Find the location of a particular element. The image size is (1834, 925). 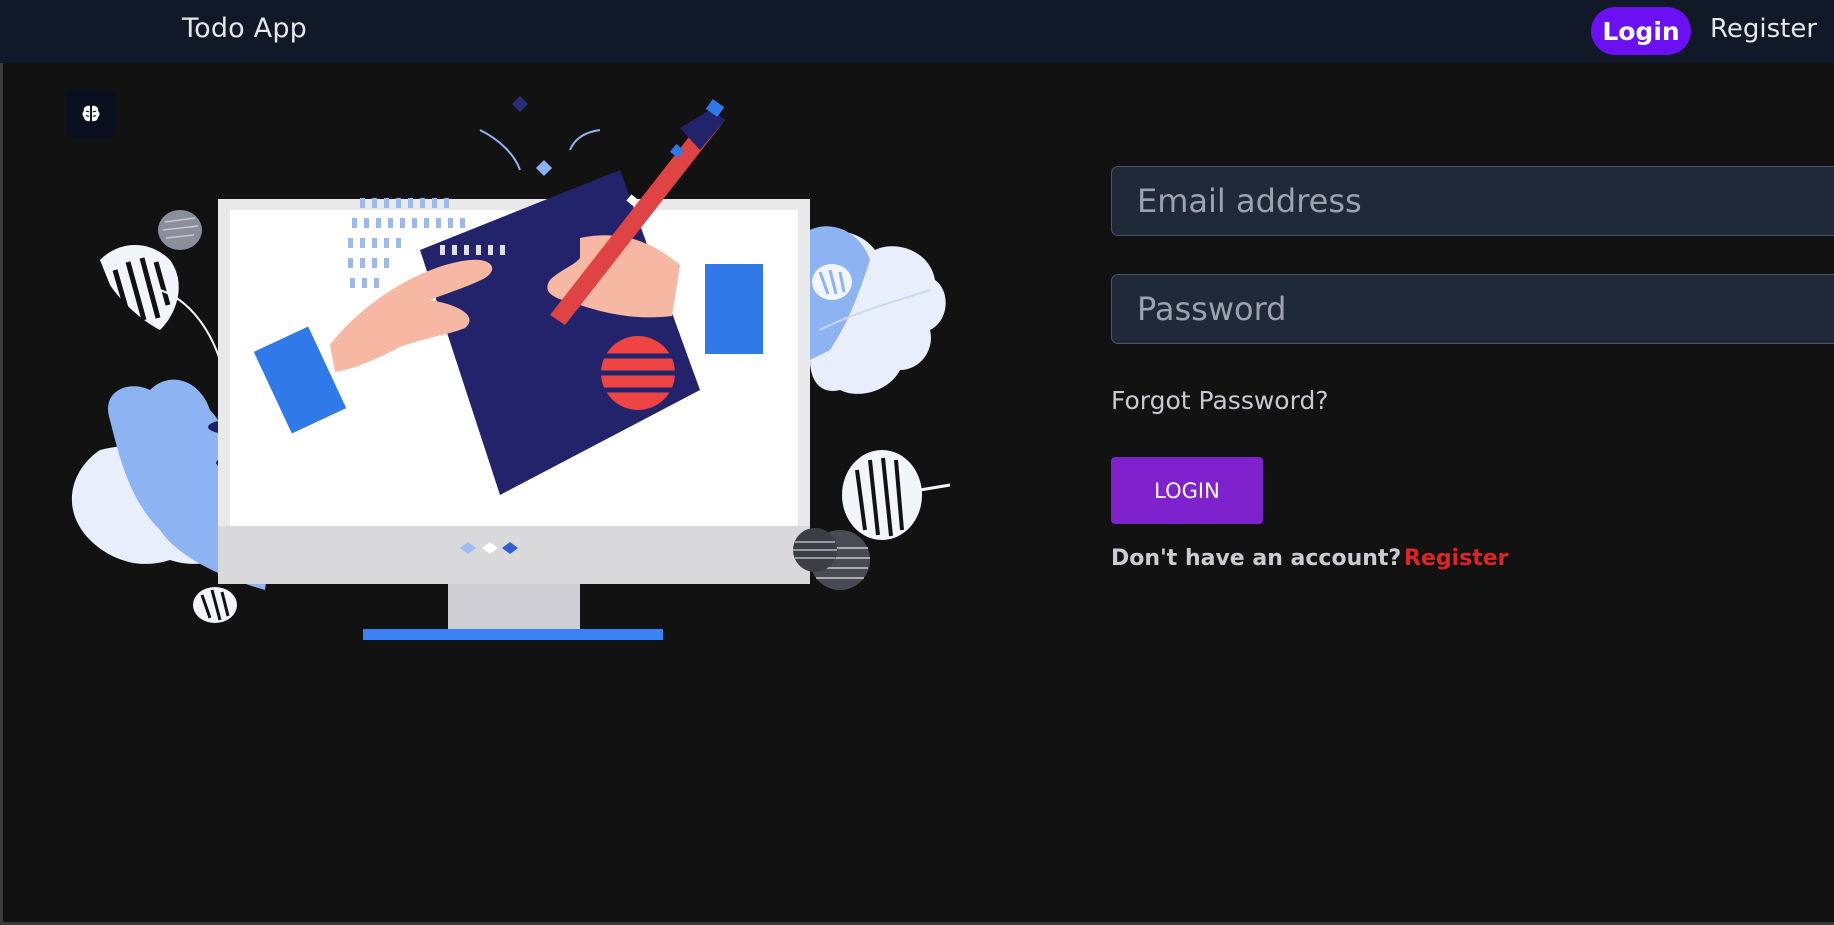

password-input is located at coordinates (1472, 309).